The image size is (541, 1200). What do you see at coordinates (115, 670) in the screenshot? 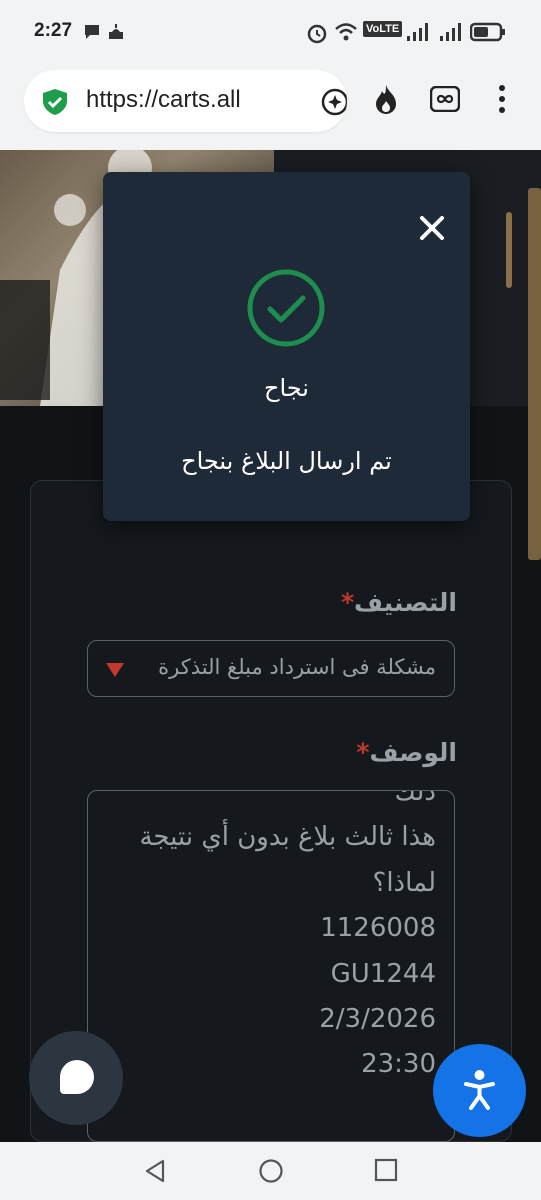
I see `dropdown-arrow-icon` at bounding box center [115, 670].